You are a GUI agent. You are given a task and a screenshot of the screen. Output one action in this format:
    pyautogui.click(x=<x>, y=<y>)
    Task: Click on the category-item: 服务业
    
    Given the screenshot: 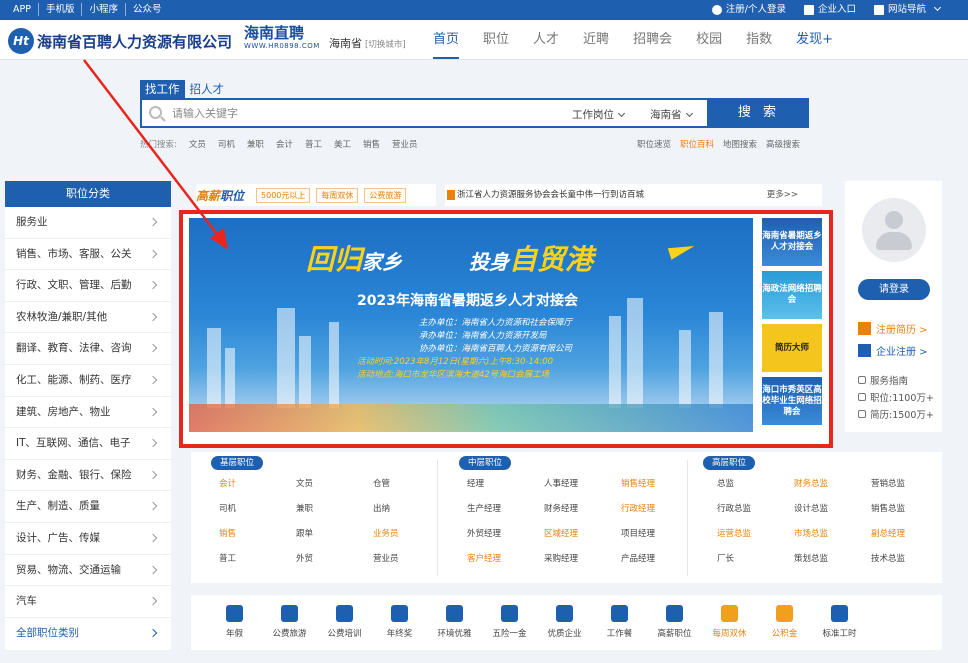 What is the action you would take?
    pyautogui.click(x=88, y=223)
    